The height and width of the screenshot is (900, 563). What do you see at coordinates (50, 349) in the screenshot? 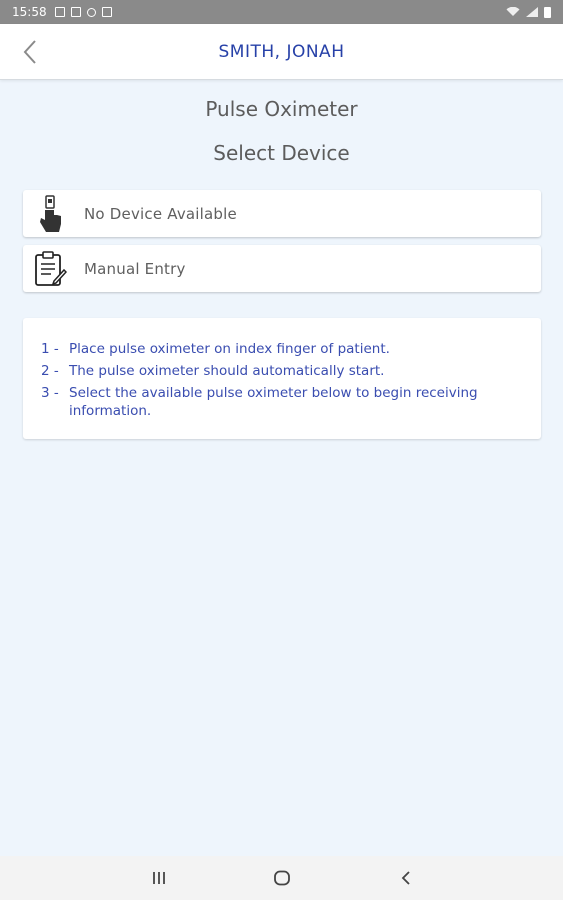
I see `instruction-number: 1 -` at bounding box center [50, 349].